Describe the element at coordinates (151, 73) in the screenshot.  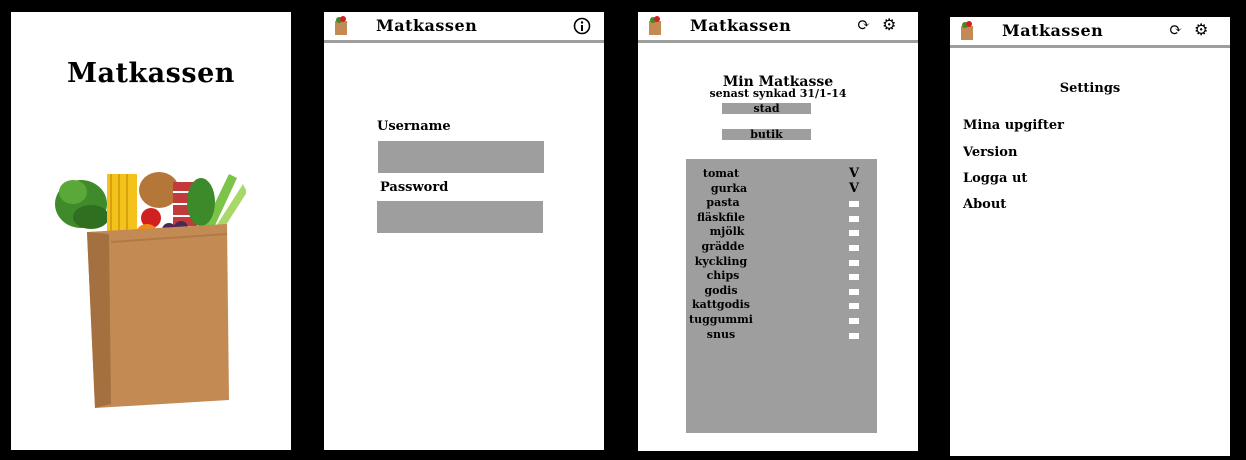
I see `splash-title: Matkassen` at that location.